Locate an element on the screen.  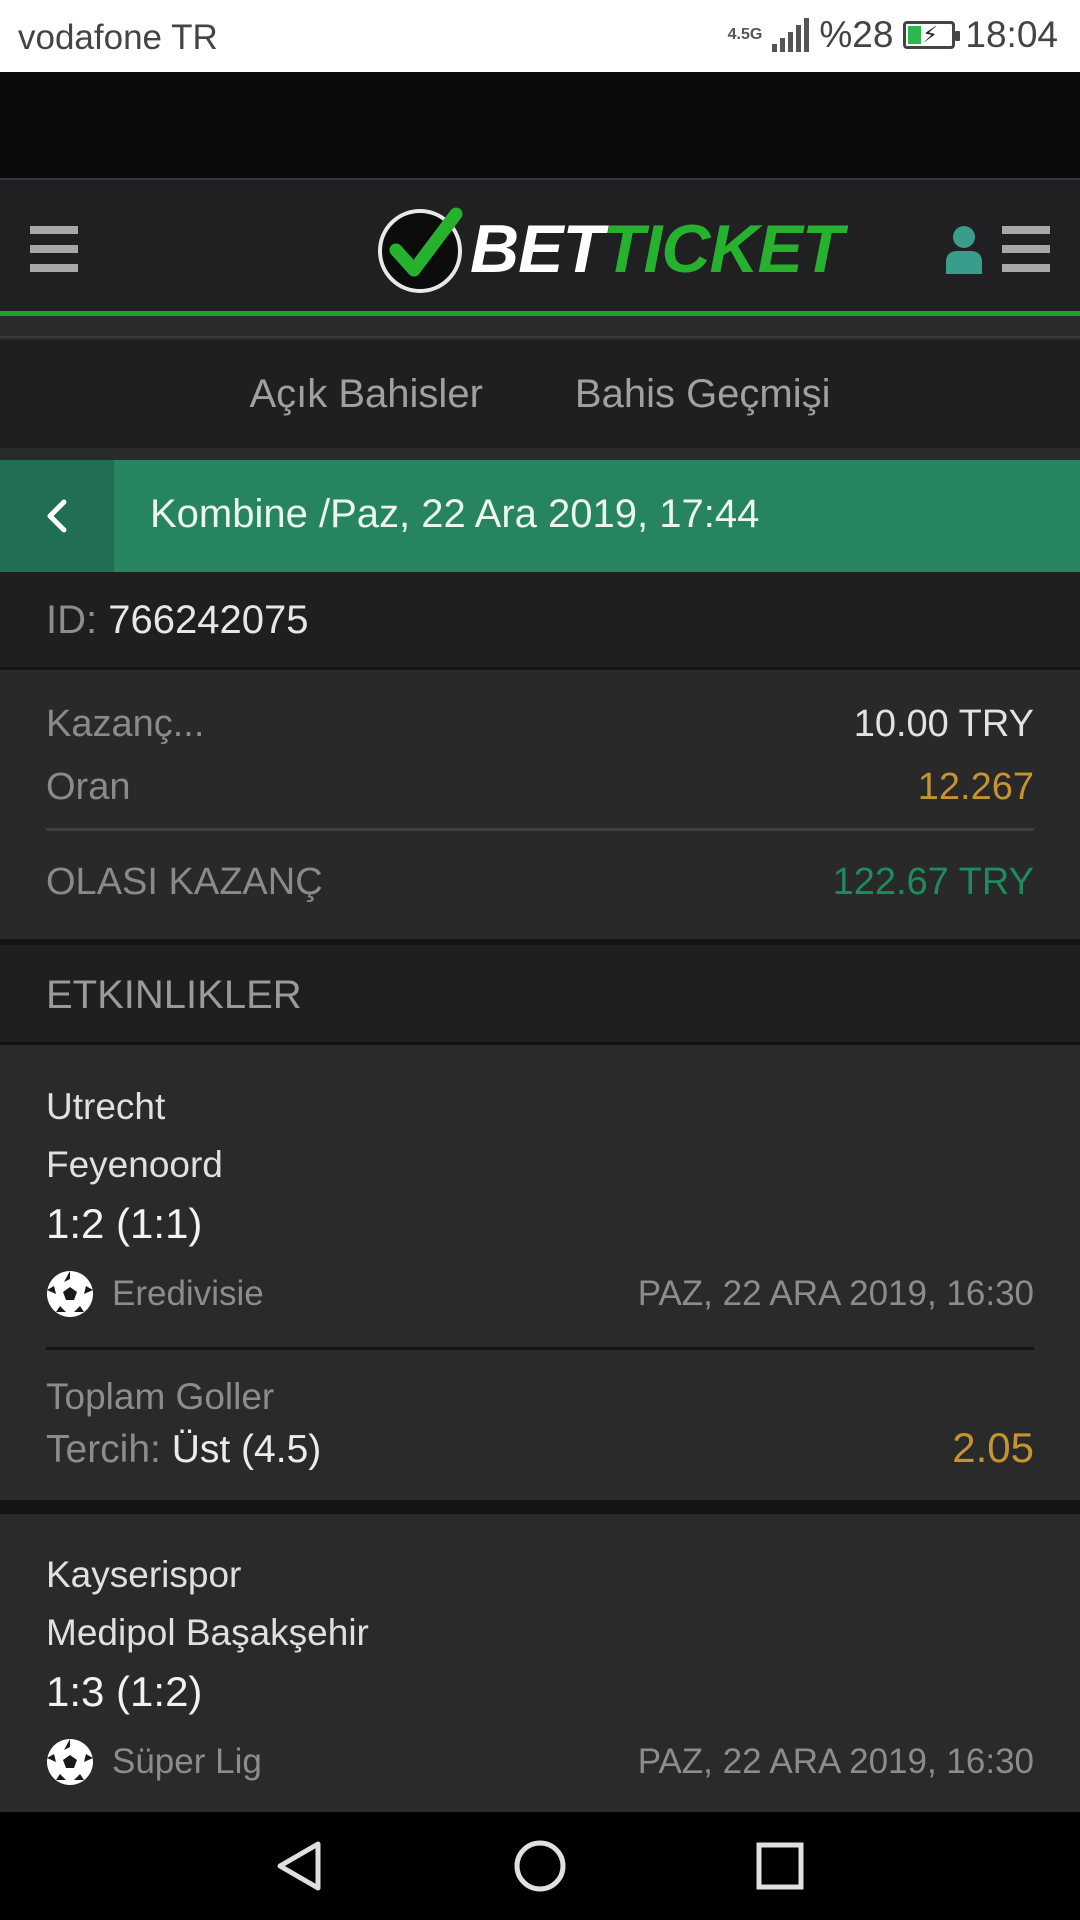
tab-open-bets: Açık Bahisler is located at coordinates (365, 394).